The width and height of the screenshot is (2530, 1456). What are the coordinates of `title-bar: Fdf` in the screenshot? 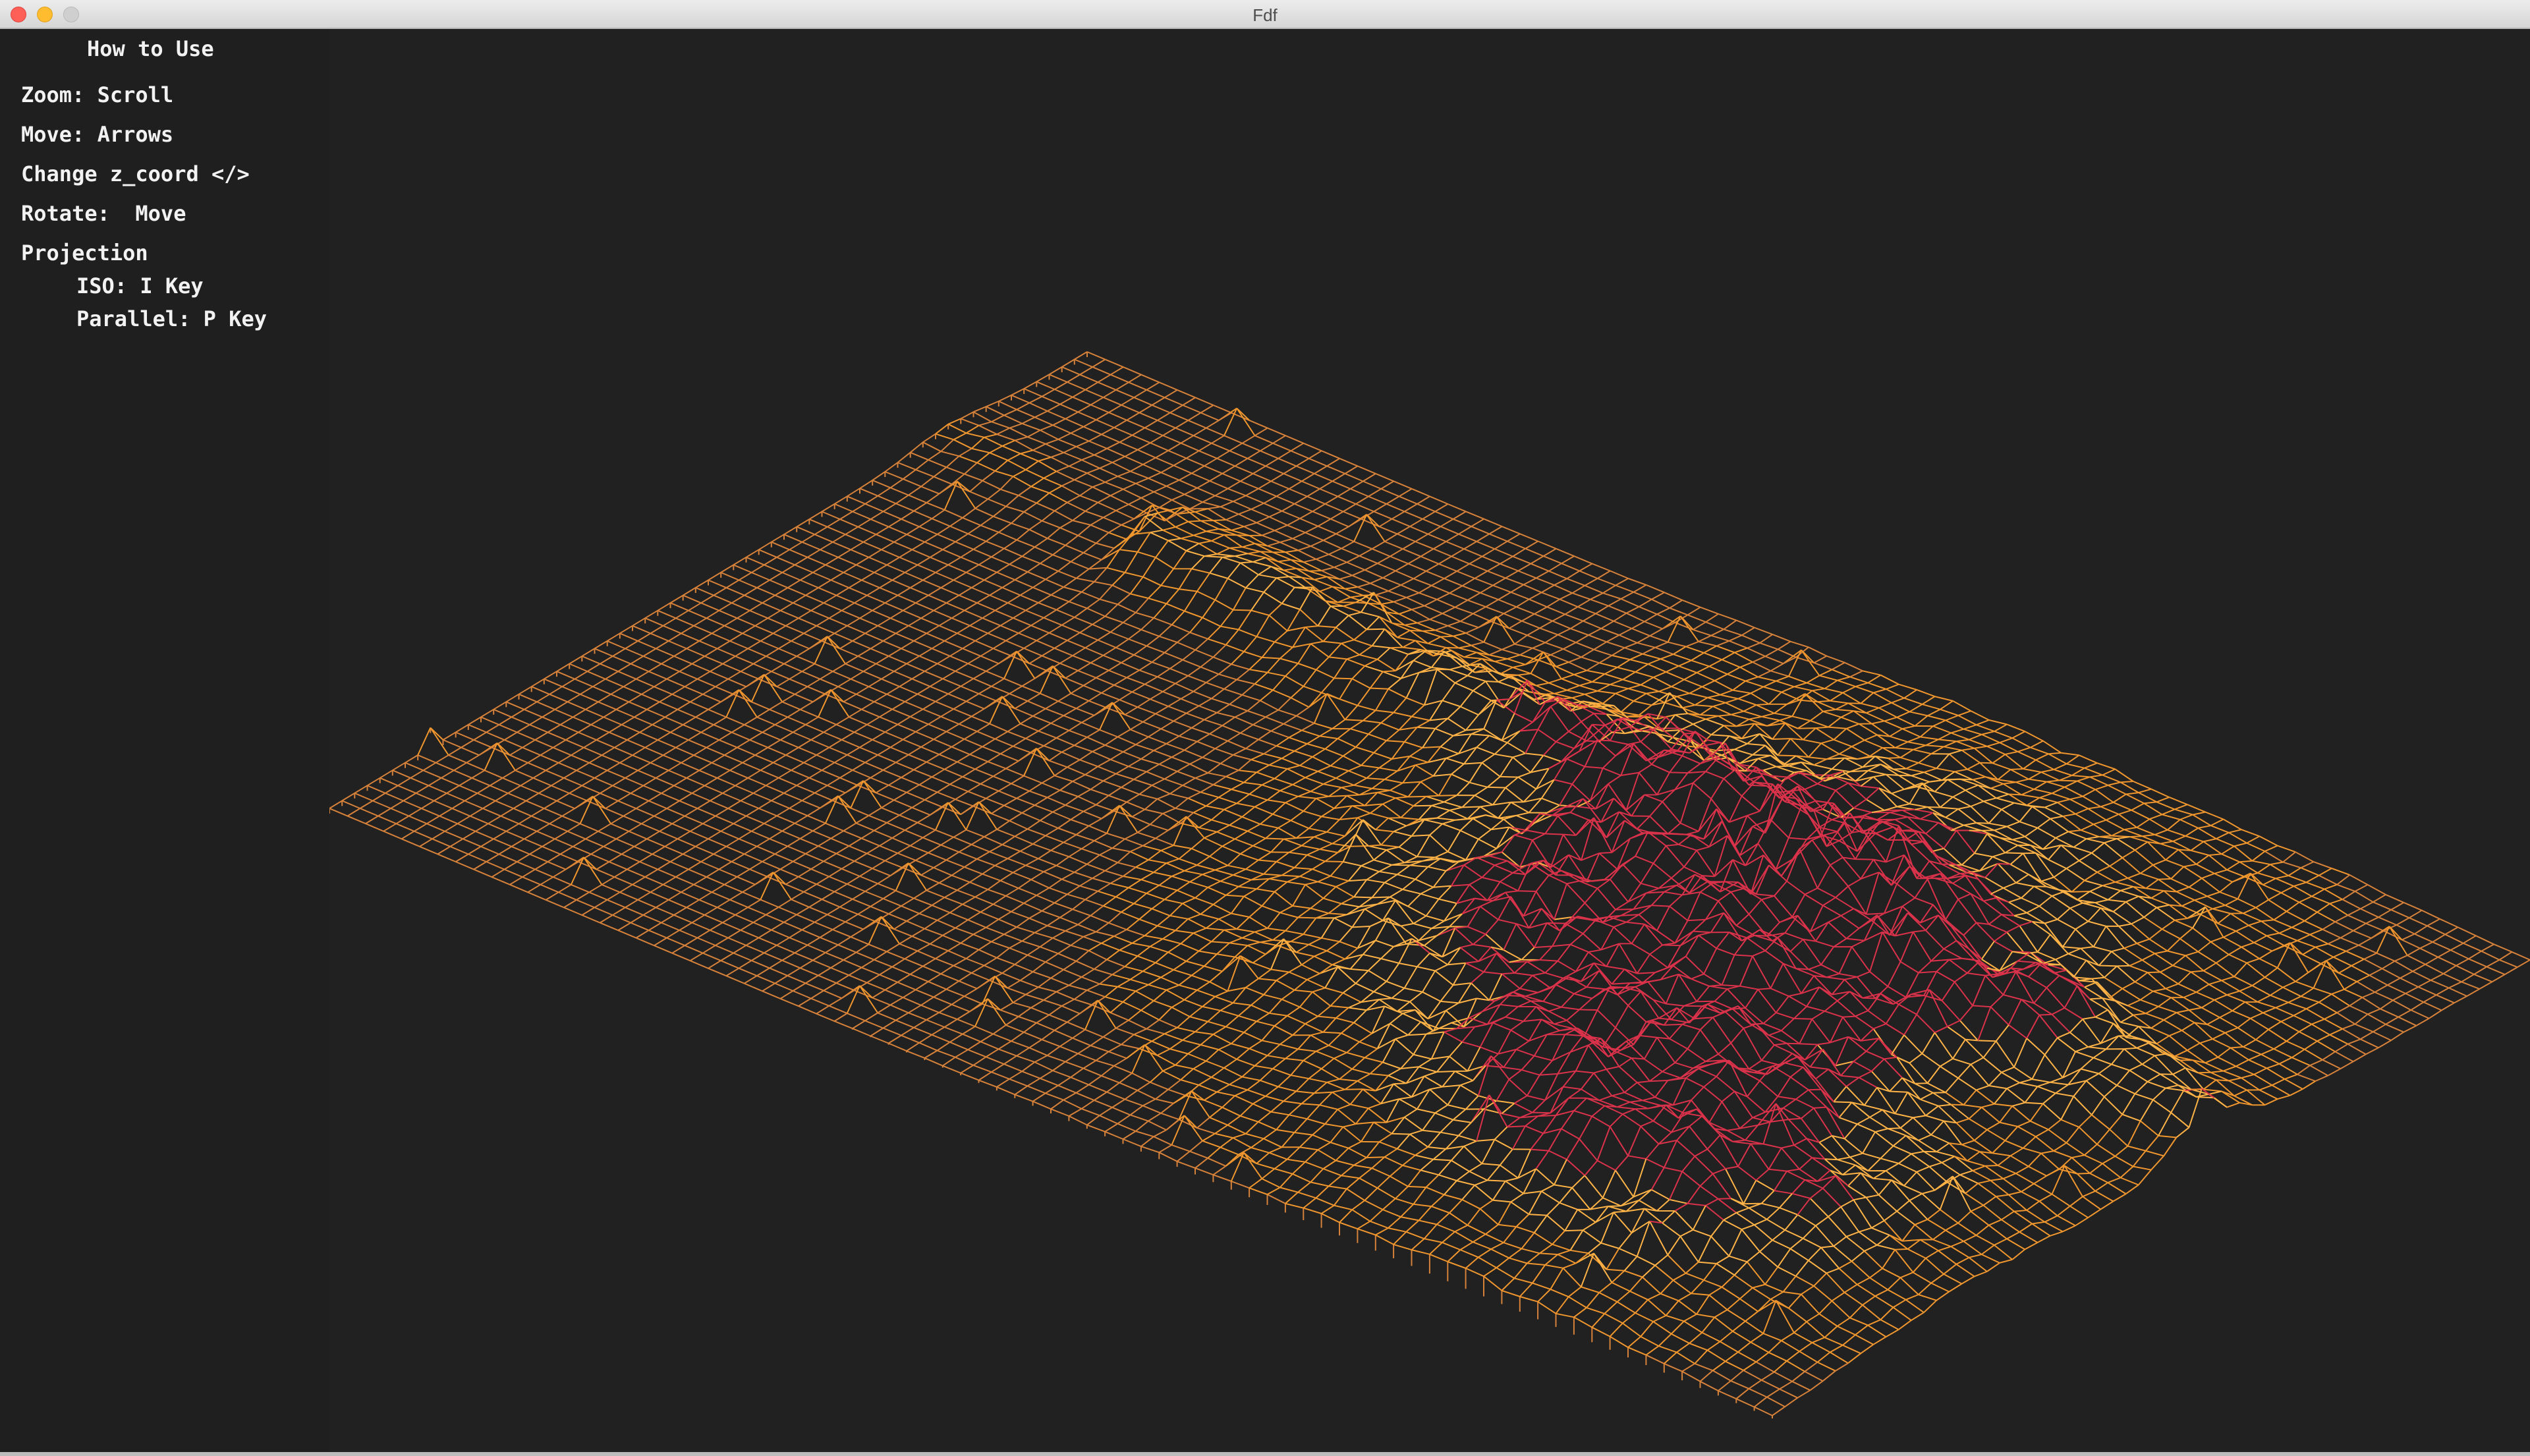 It's located at (1265, 14).